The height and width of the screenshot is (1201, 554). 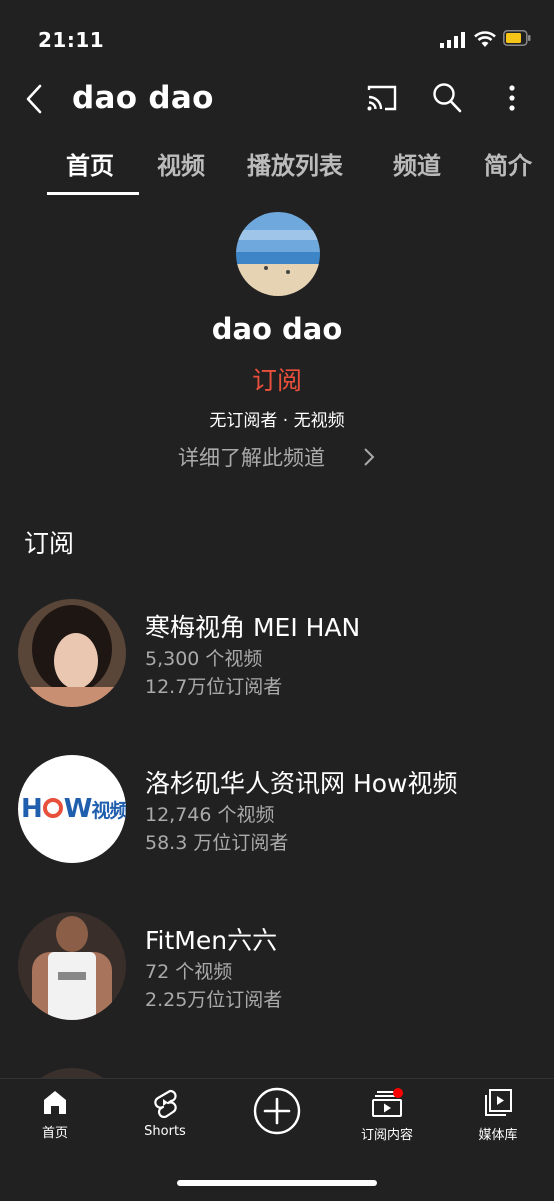 I want to click on nav-create, so click(x=277, y=1114).